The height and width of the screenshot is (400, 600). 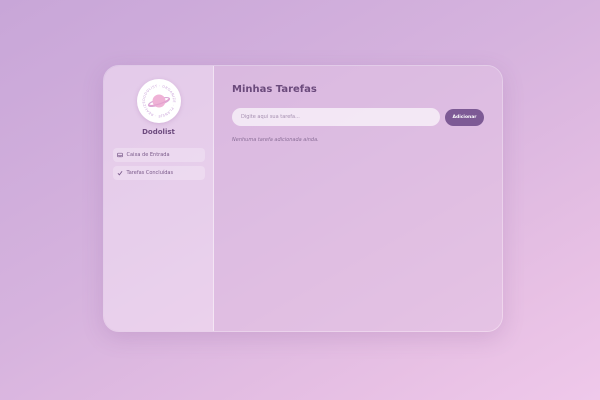 I want to click on sidebar-item-label: Caixa de Entrada, so click(x=148, y=155).